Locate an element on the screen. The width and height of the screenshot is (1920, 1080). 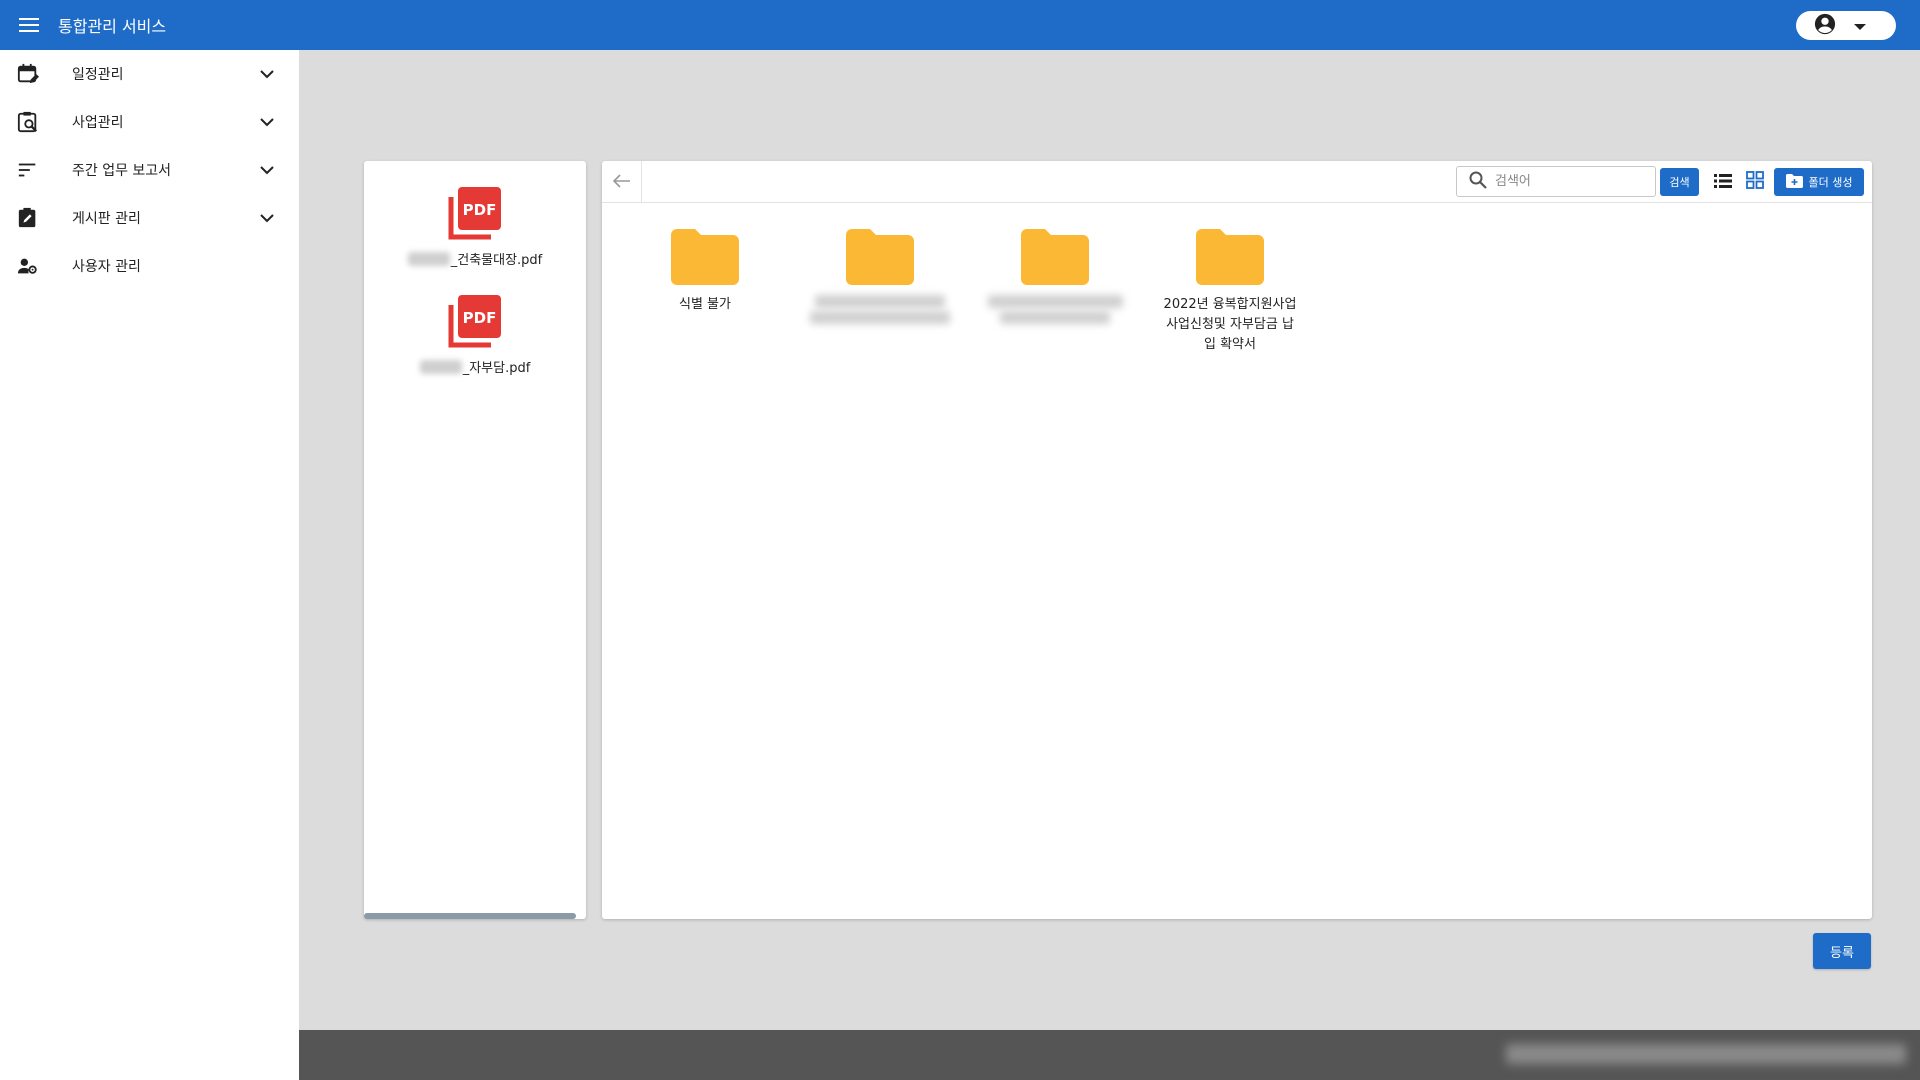
arrow-left-icon is located at coordinates (621, 182).